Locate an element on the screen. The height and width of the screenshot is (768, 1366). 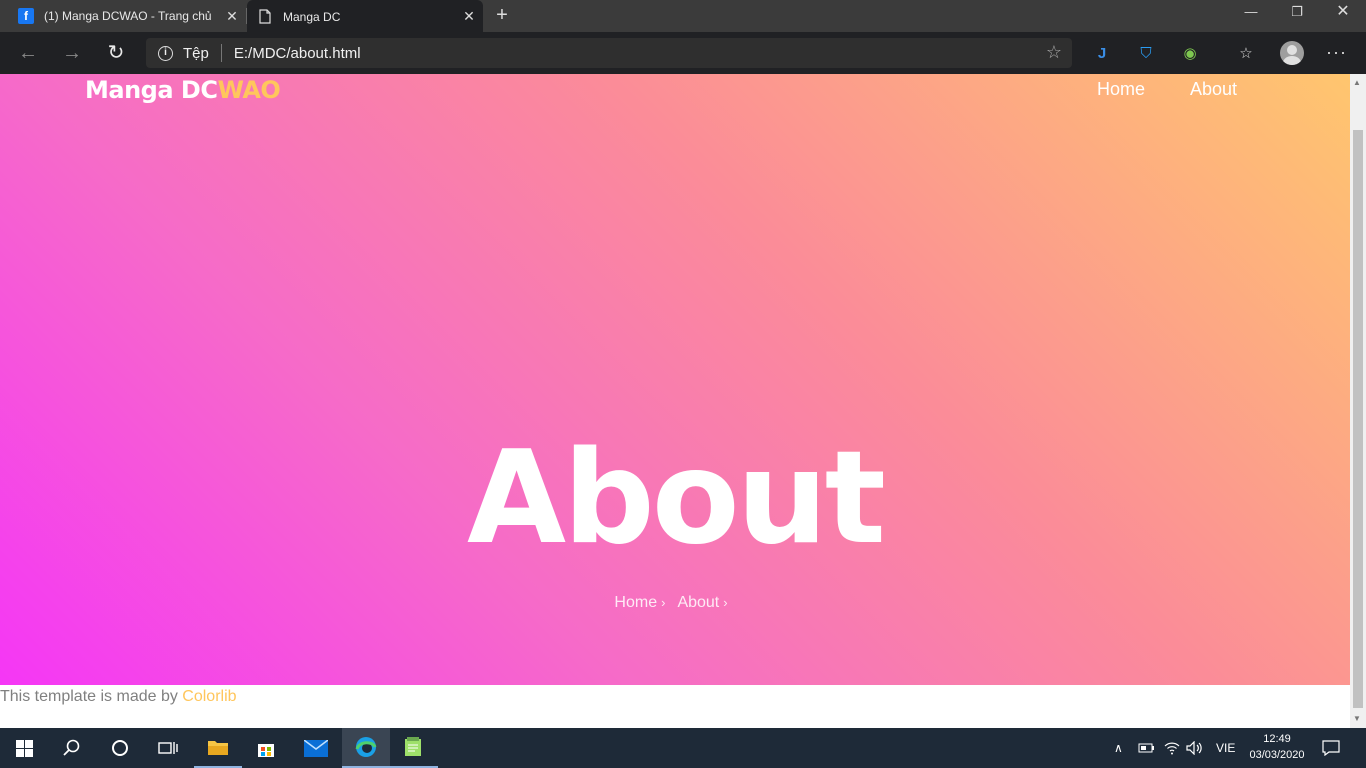
edge-browser-icon is located at coordinates (366, 748).